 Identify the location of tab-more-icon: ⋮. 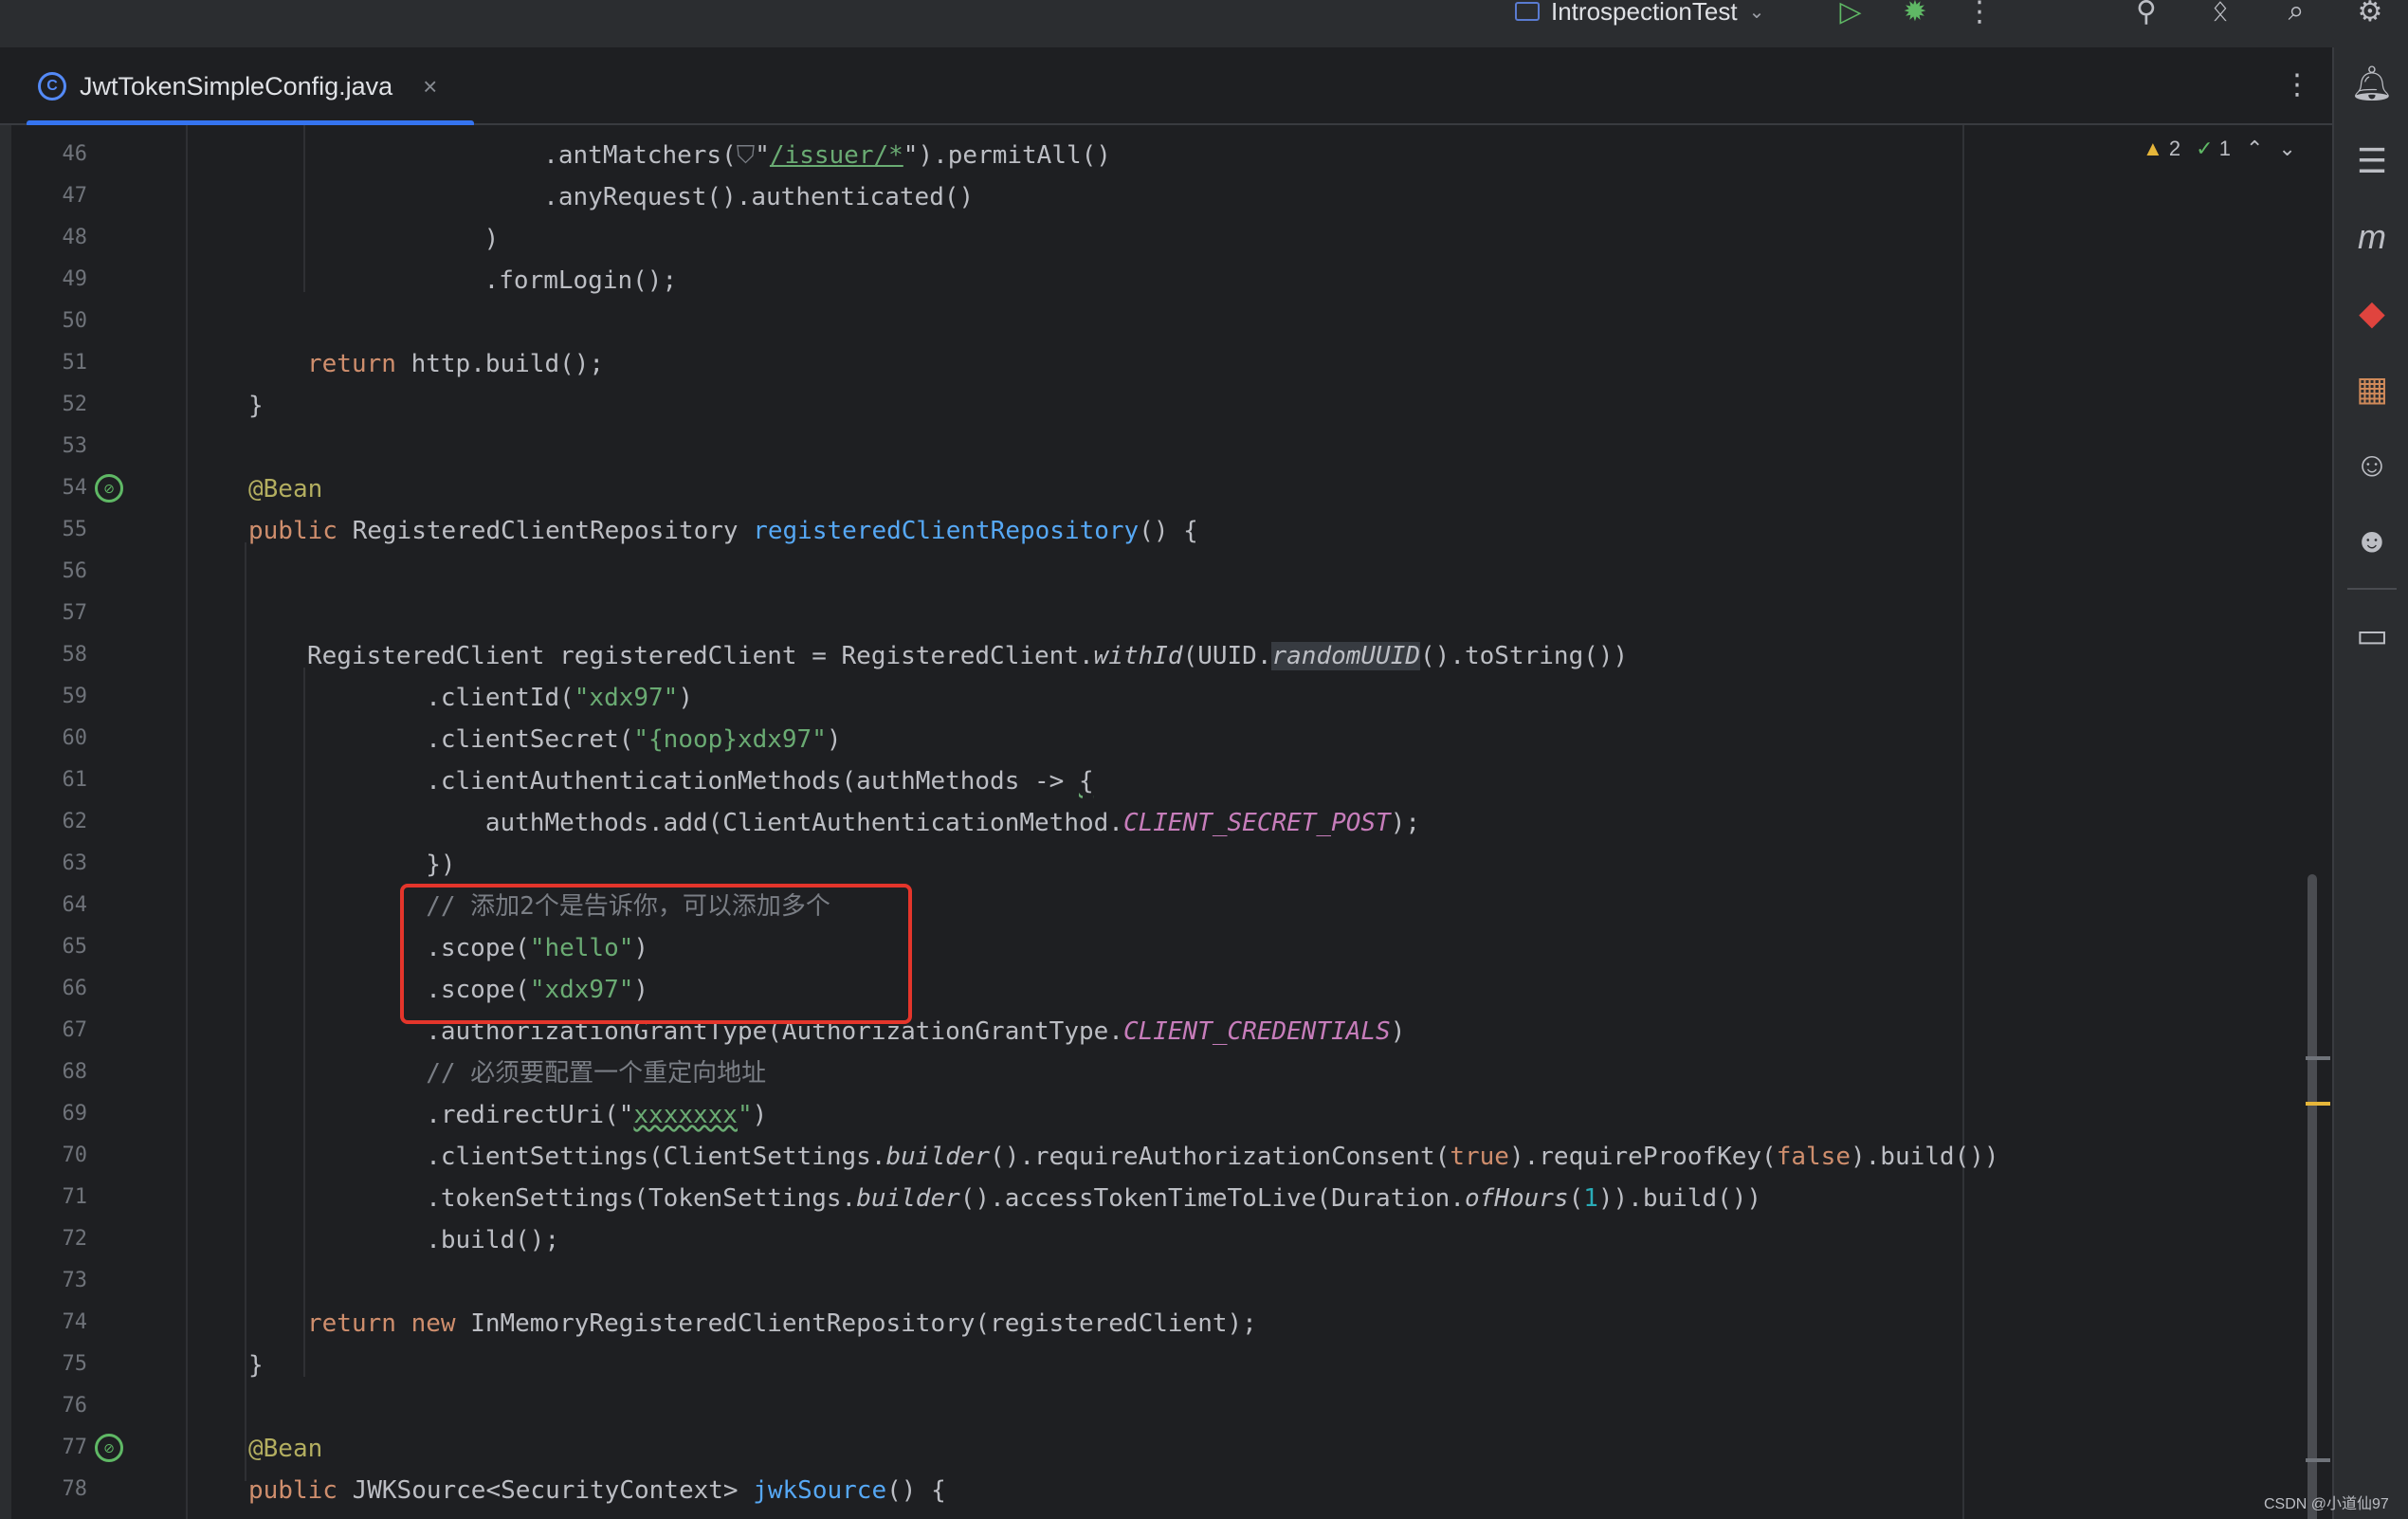
(2297, 84).